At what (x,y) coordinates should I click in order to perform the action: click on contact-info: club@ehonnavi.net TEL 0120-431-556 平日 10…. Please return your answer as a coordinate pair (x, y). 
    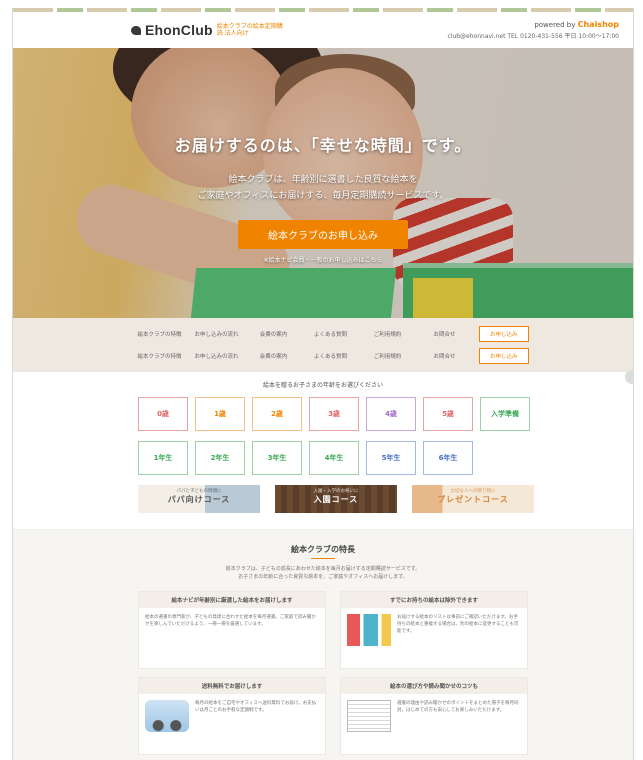
    Looking at the image, I should click on (533, 36).